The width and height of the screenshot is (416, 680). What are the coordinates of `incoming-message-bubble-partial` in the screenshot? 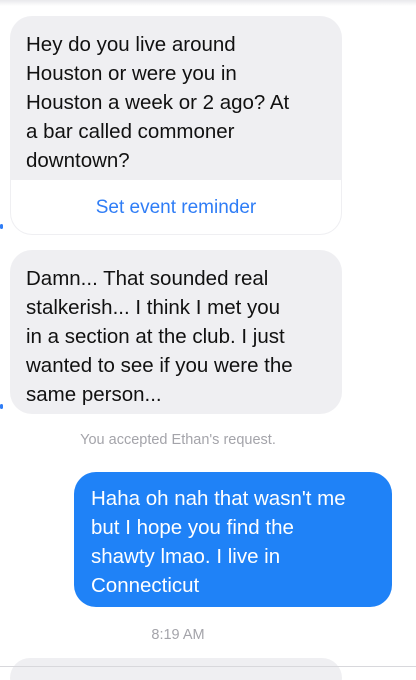 It's located at (176, 669).